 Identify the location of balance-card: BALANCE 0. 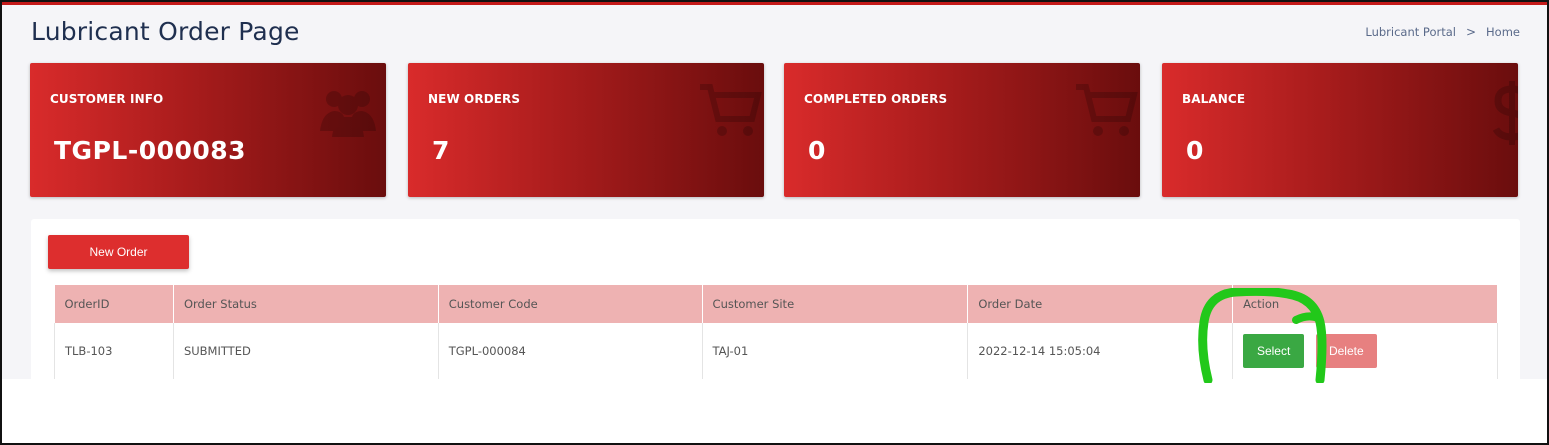
(1340, 130).